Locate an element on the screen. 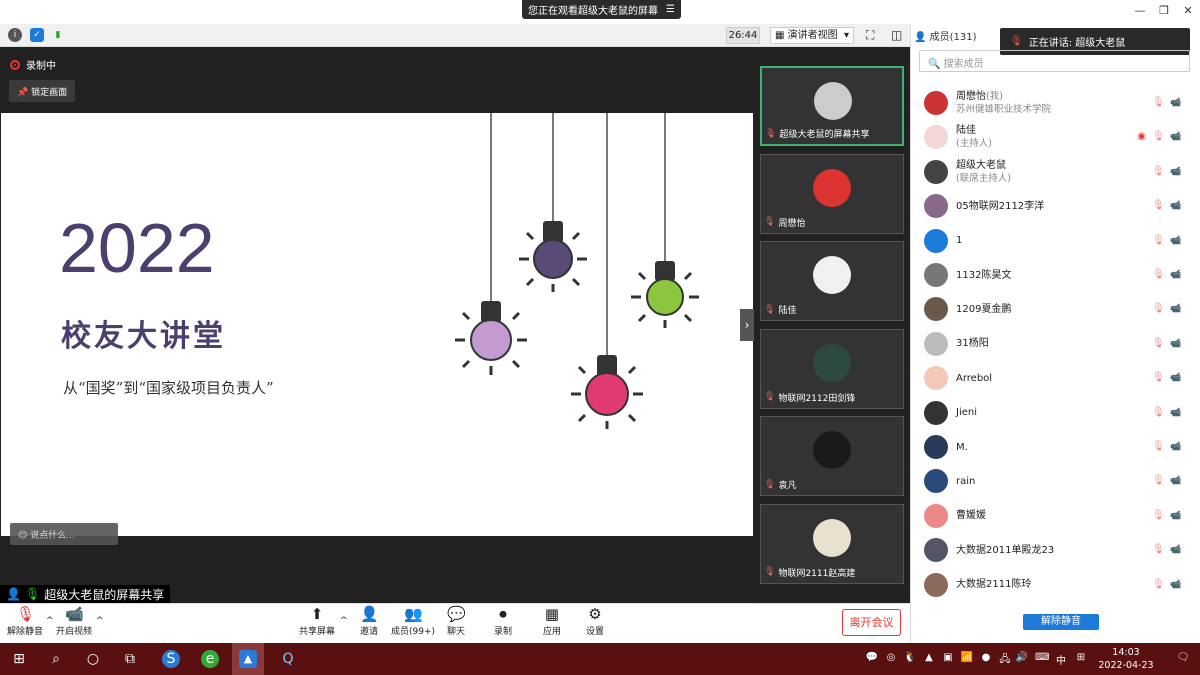 This screenshot has height=675, width=1200. member-row: 1132陈昊文 🎙 📹 is located at coordinates (1054, 275).